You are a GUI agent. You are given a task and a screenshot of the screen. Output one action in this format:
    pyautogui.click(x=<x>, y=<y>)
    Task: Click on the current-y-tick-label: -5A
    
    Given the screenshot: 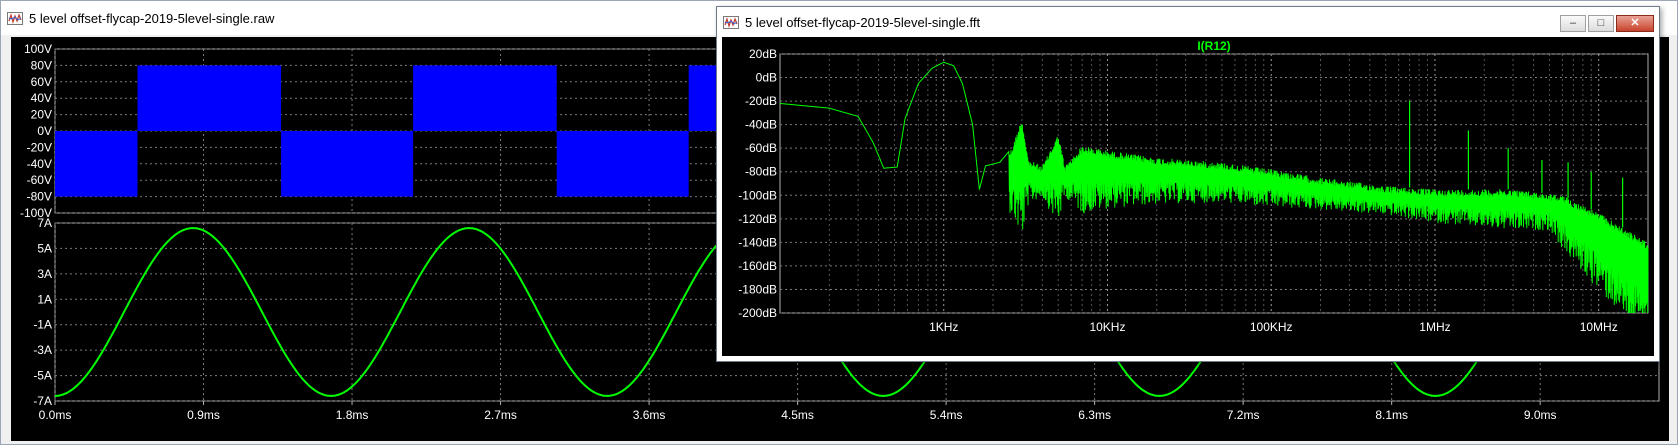 What is the action you would take?
    pyautogui.click(x=42, y=376)
    